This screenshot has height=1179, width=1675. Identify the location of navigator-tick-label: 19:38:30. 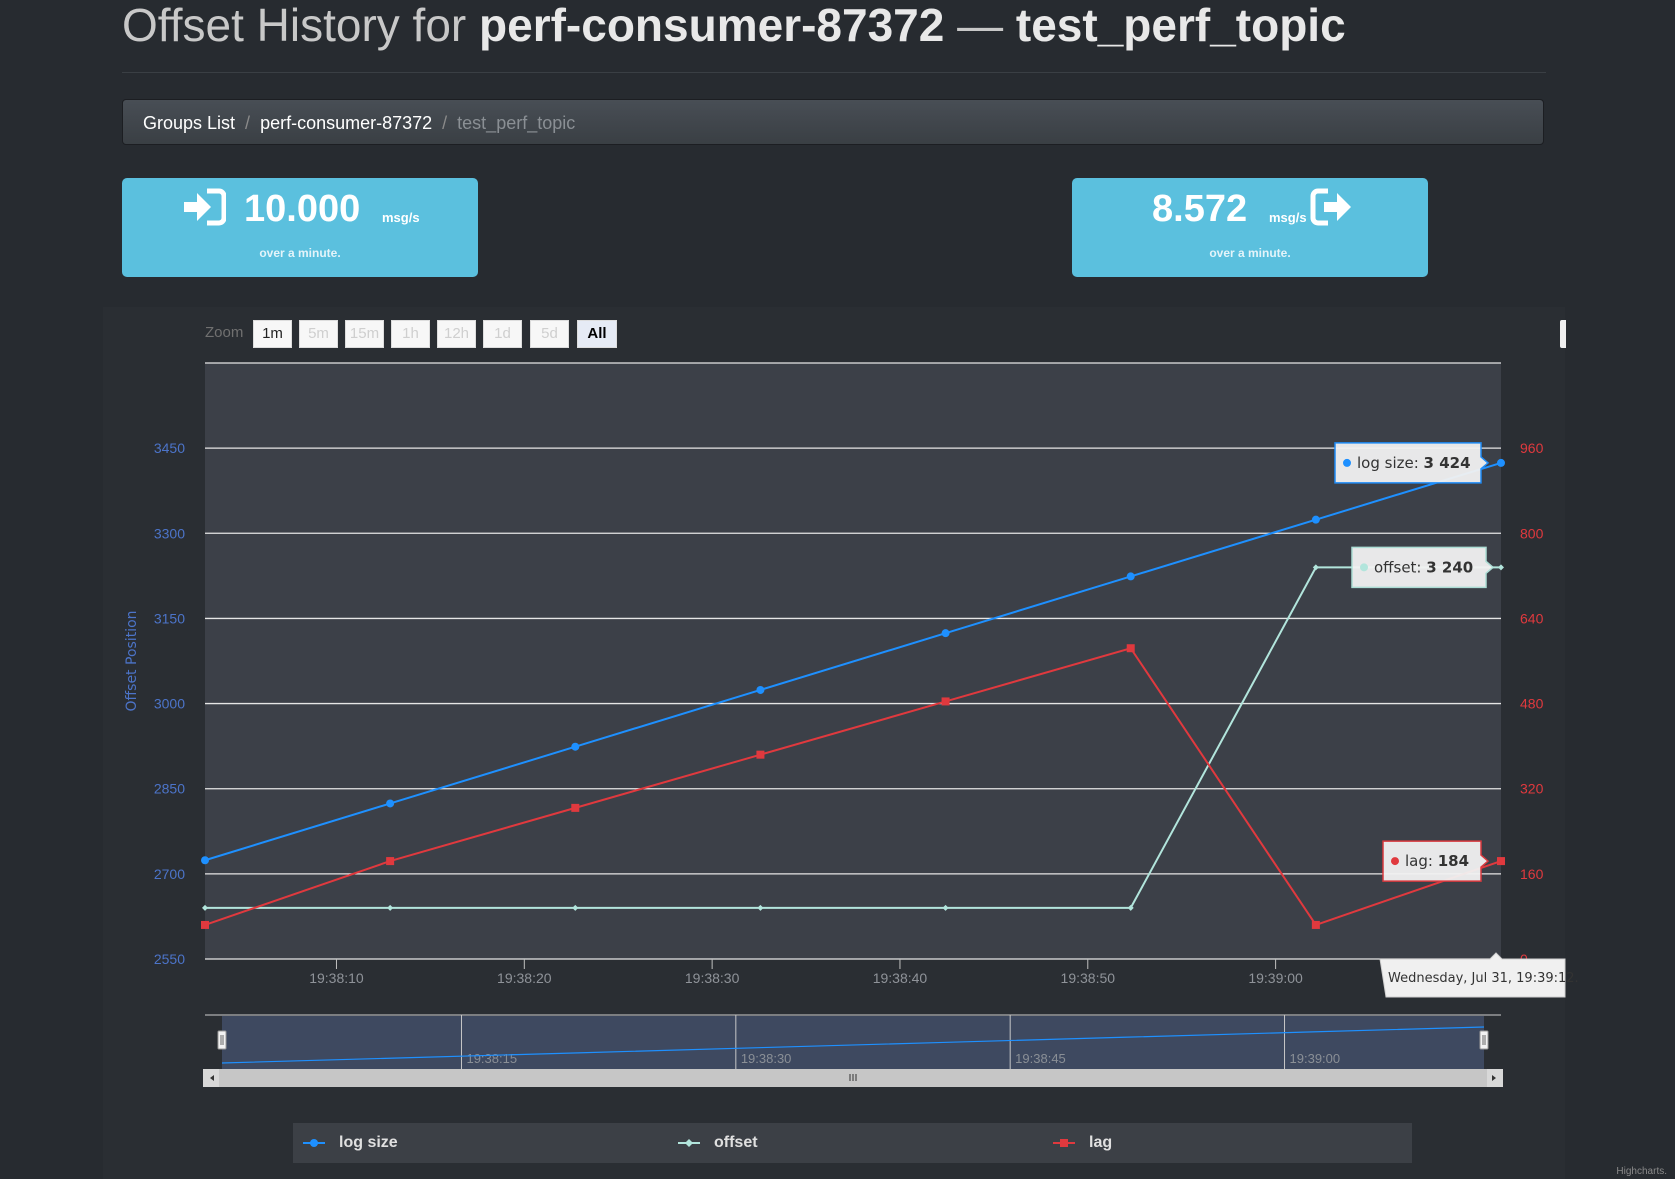
(766, 1058).